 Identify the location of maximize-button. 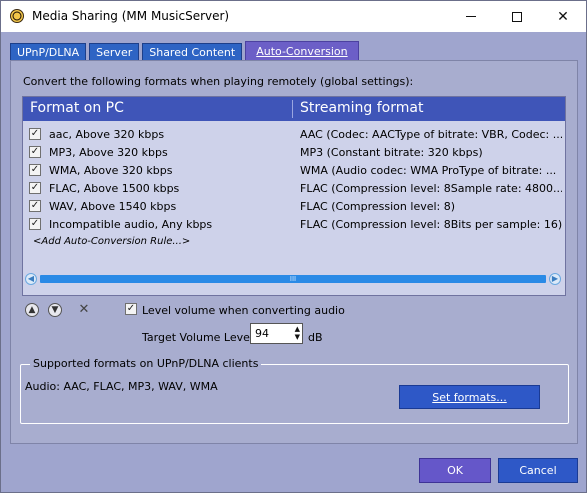
(517, 16).